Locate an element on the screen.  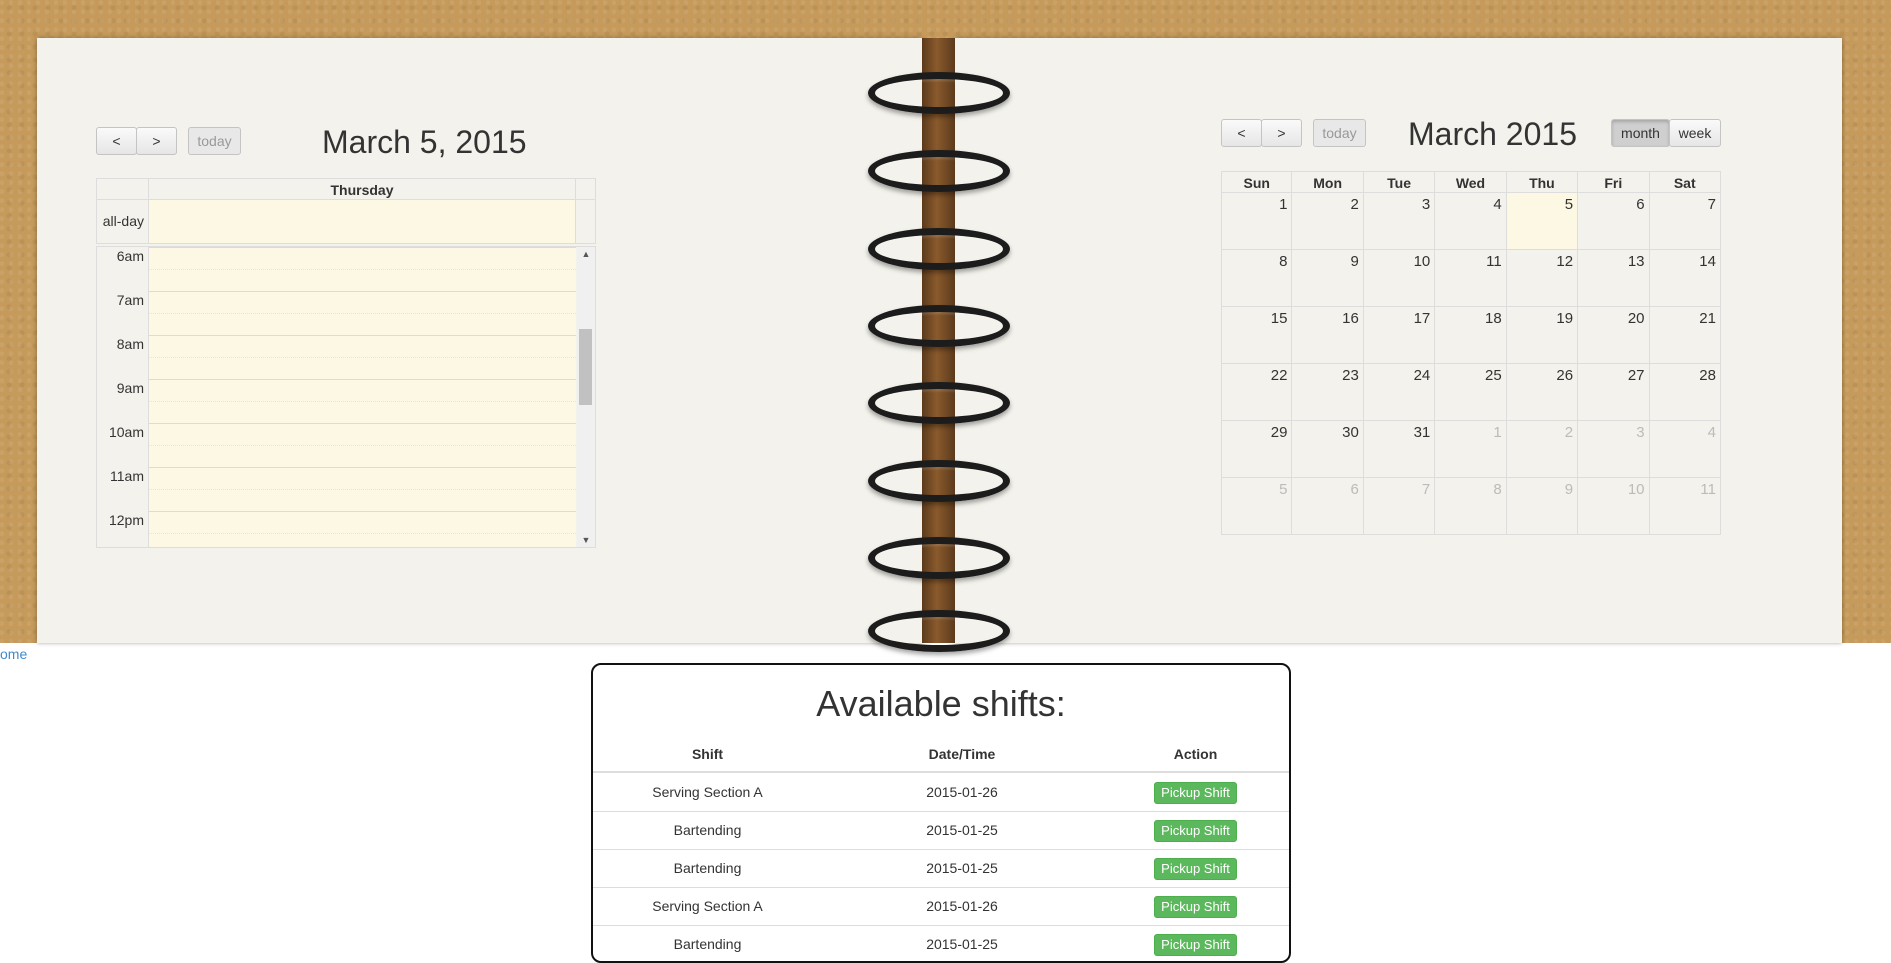
slot-row: 12pm is located at coordinates (337, 522).